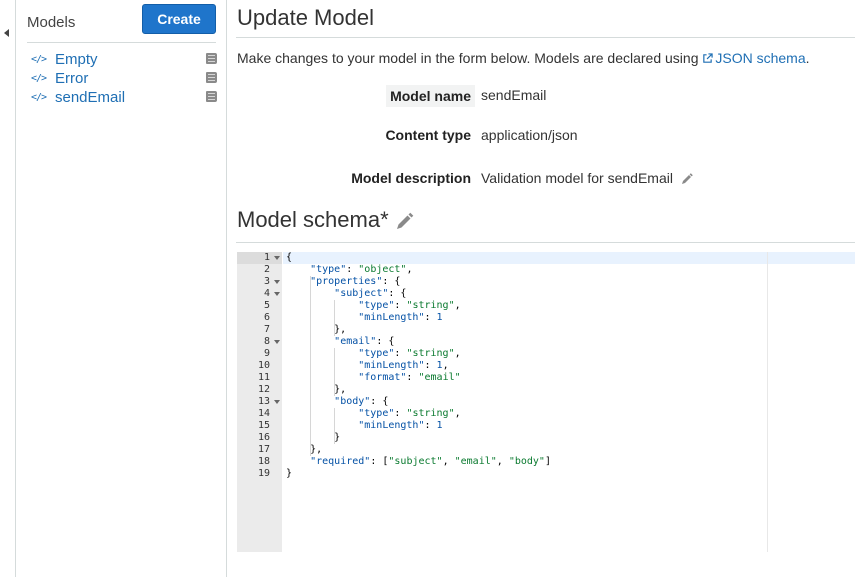 This screenshot has height=577, width=855. What do you see at coordinates (349, 270) in the screenshot?
I see `code-line: "type": "object",` at bounding box center [349, 270].